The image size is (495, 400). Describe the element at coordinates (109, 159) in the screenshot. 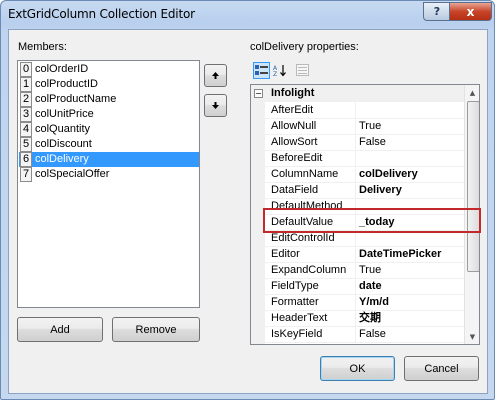

I see `member-item: 6 colDelivery` at that location.